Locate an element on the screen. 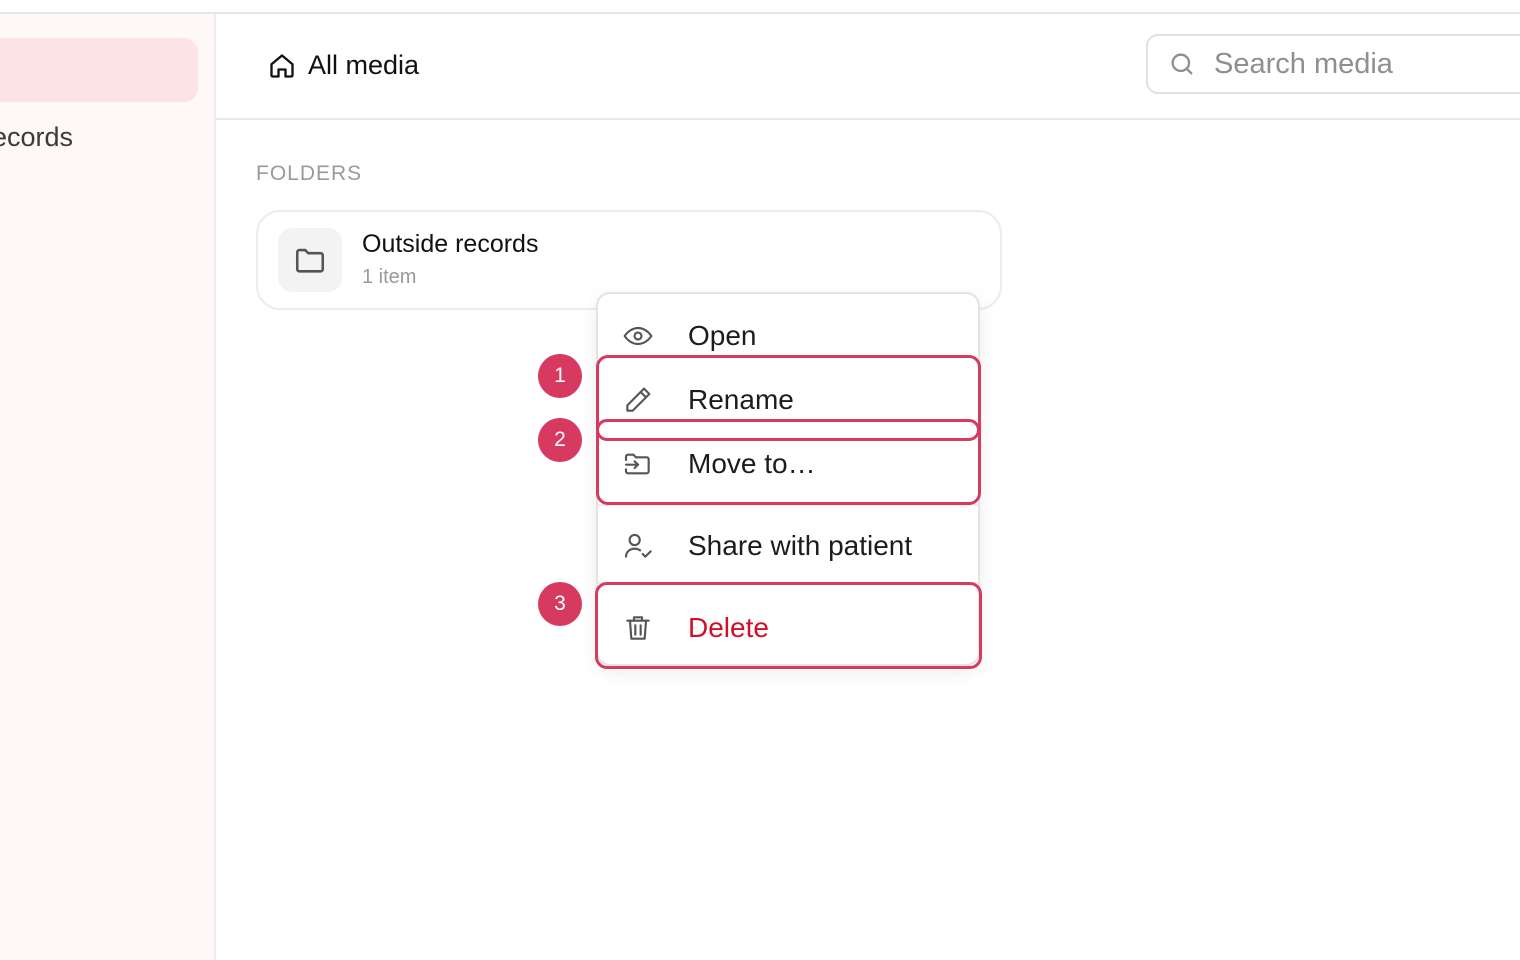  menu-item-share-with-patient: Share with patient is located at coordinates (788, 546).